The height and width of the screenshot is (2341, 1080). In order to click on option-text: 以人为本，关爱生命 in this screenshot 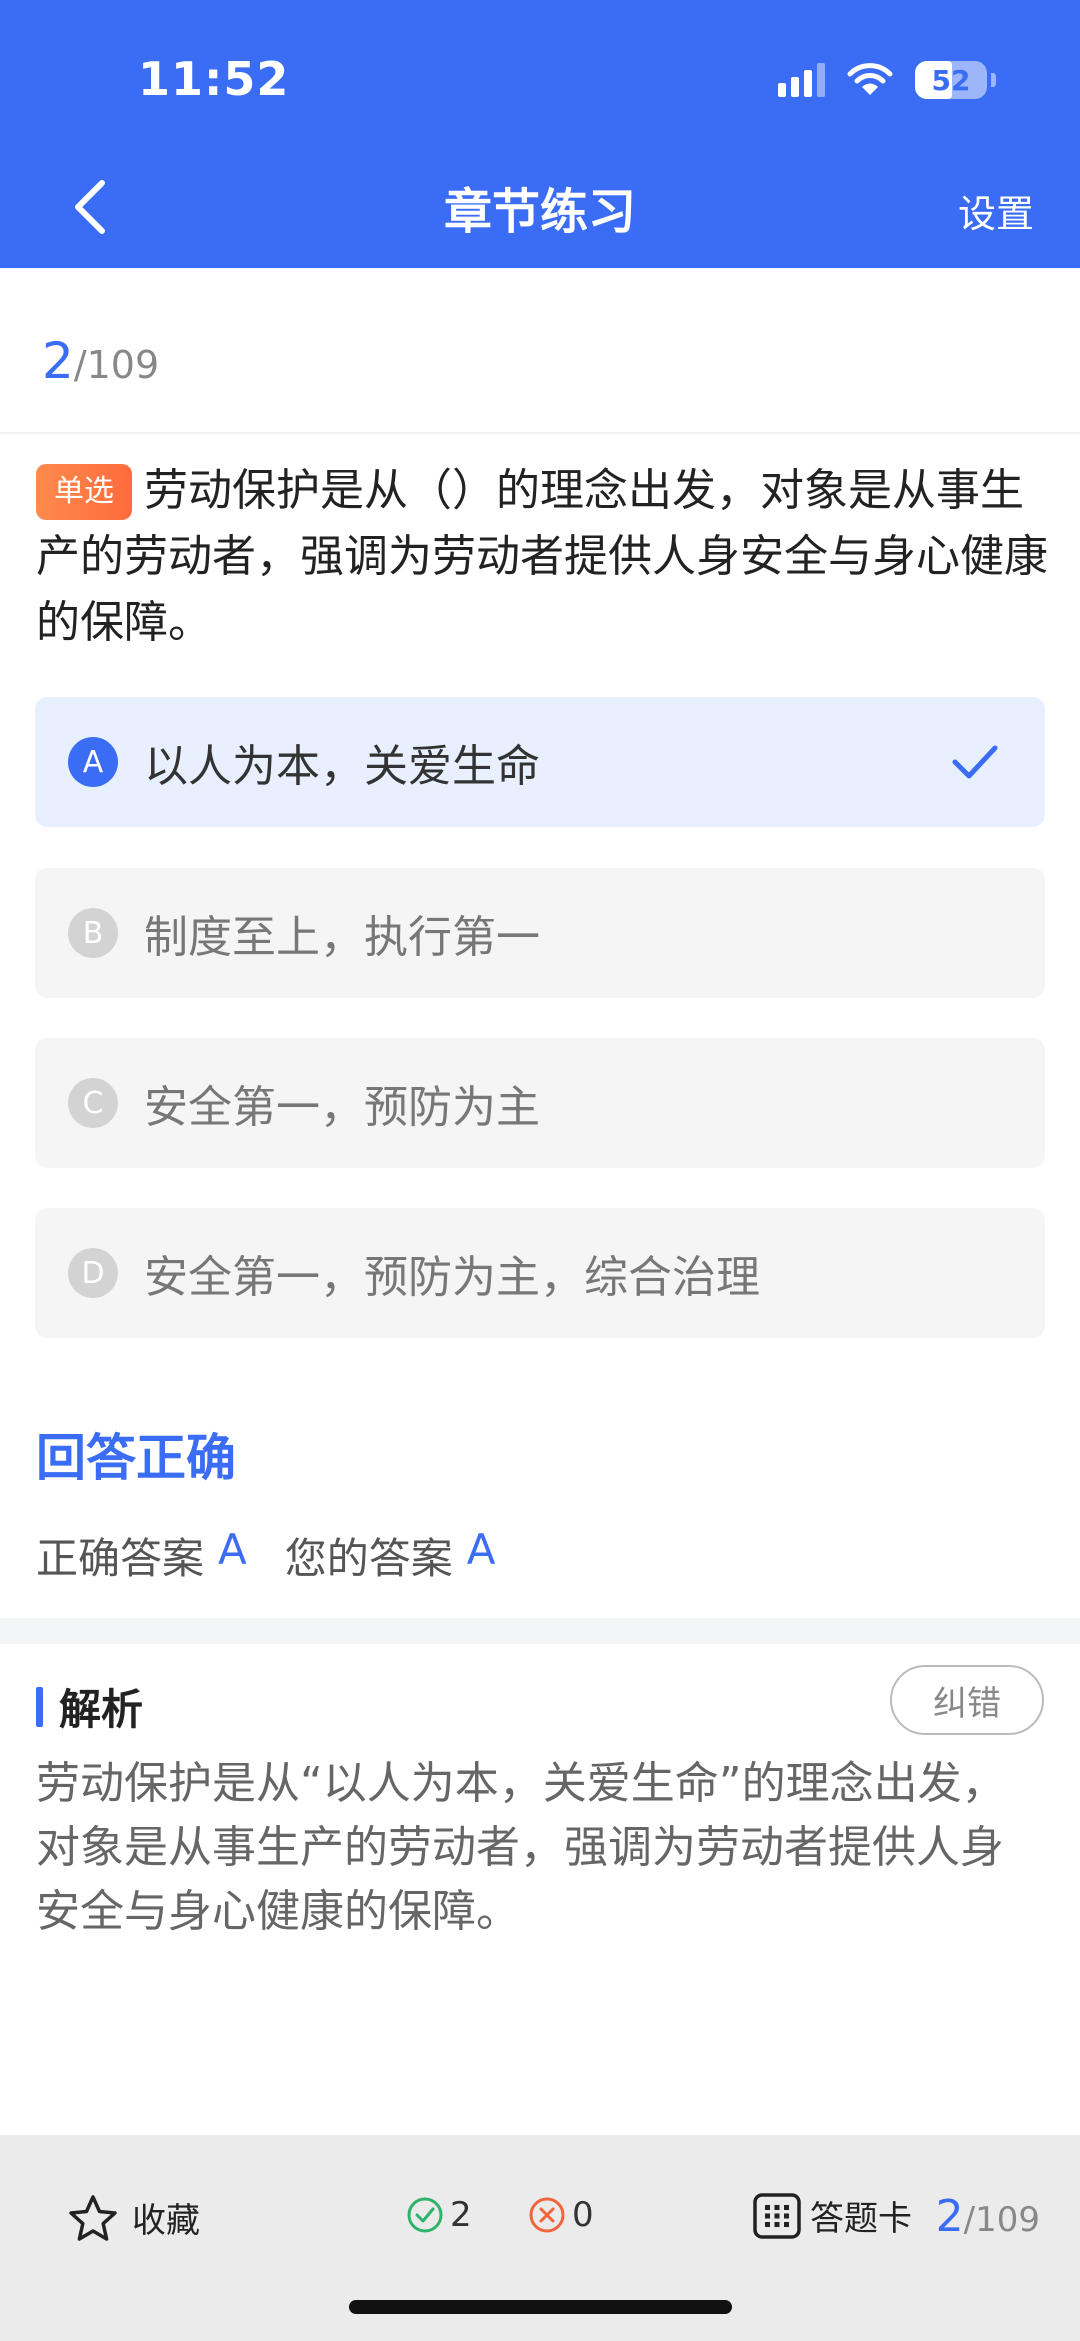, I will do `click(342, 766)`.